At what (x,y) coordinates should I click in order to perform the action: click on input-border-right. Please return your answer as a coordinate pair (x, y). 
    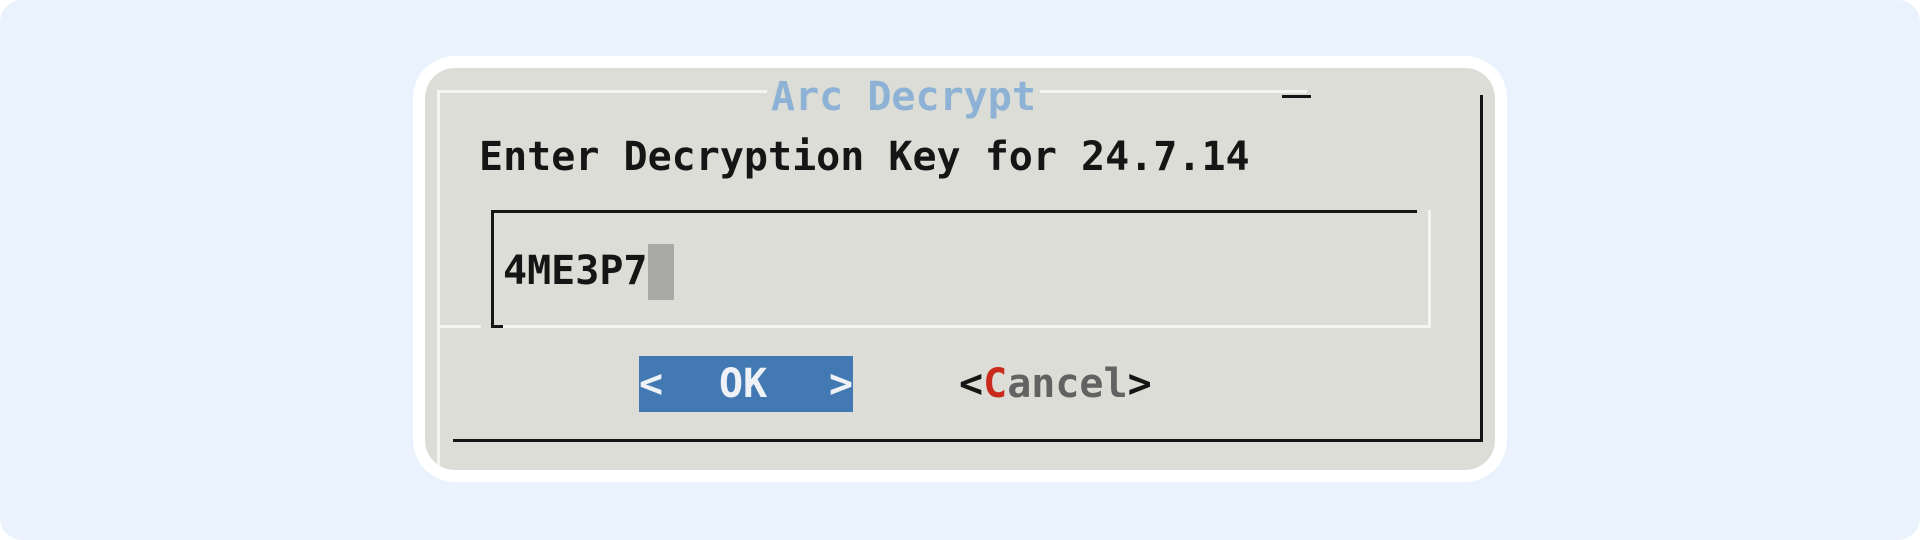
    Looking at the image, I should click on (1429, 269).